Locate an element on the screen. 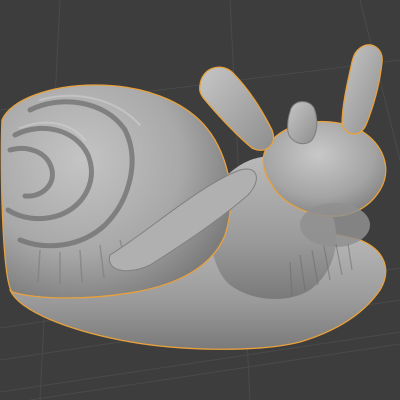 This screenshot has width=400, height=400. tentacle-right is located at coordinates (362, 89).